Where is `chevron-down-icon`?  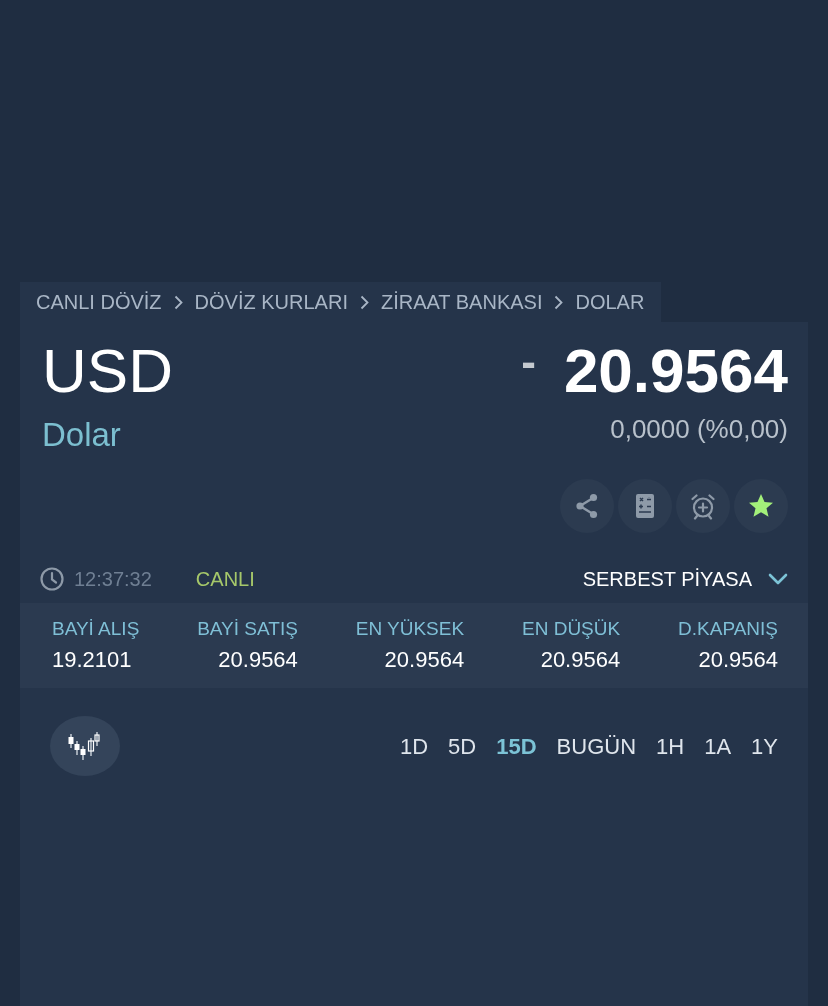
chevron-down-icon is located at coordinates (778, 579).